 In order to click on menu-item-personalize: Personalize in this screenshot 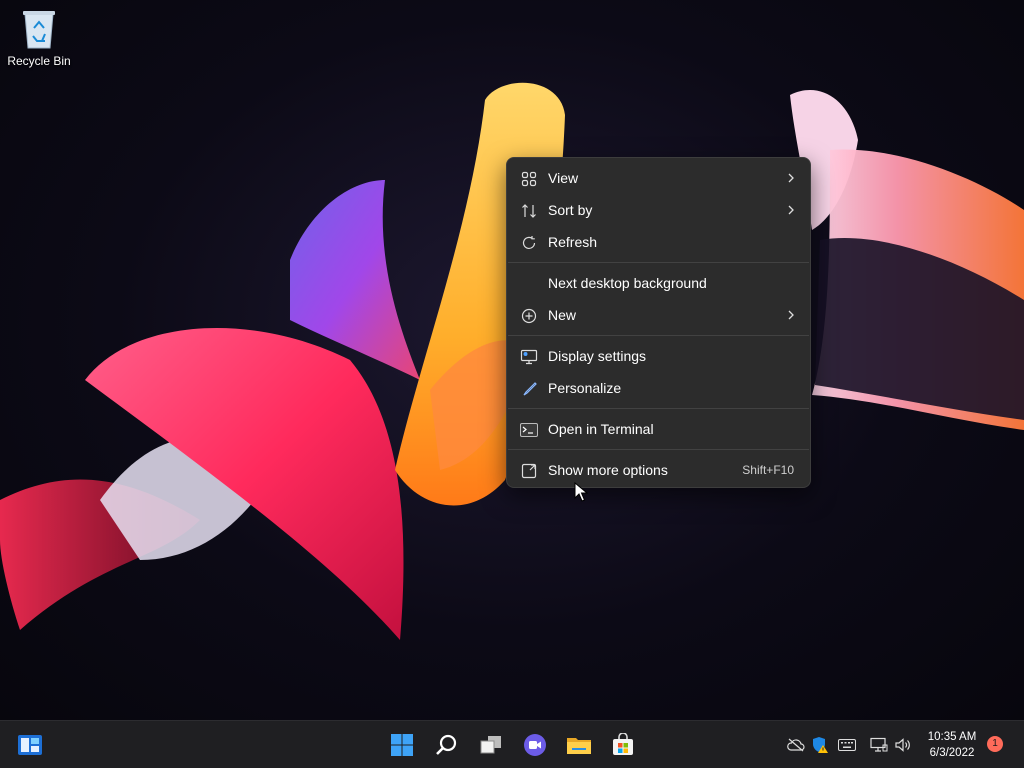, I will do `click(658, 388)`.